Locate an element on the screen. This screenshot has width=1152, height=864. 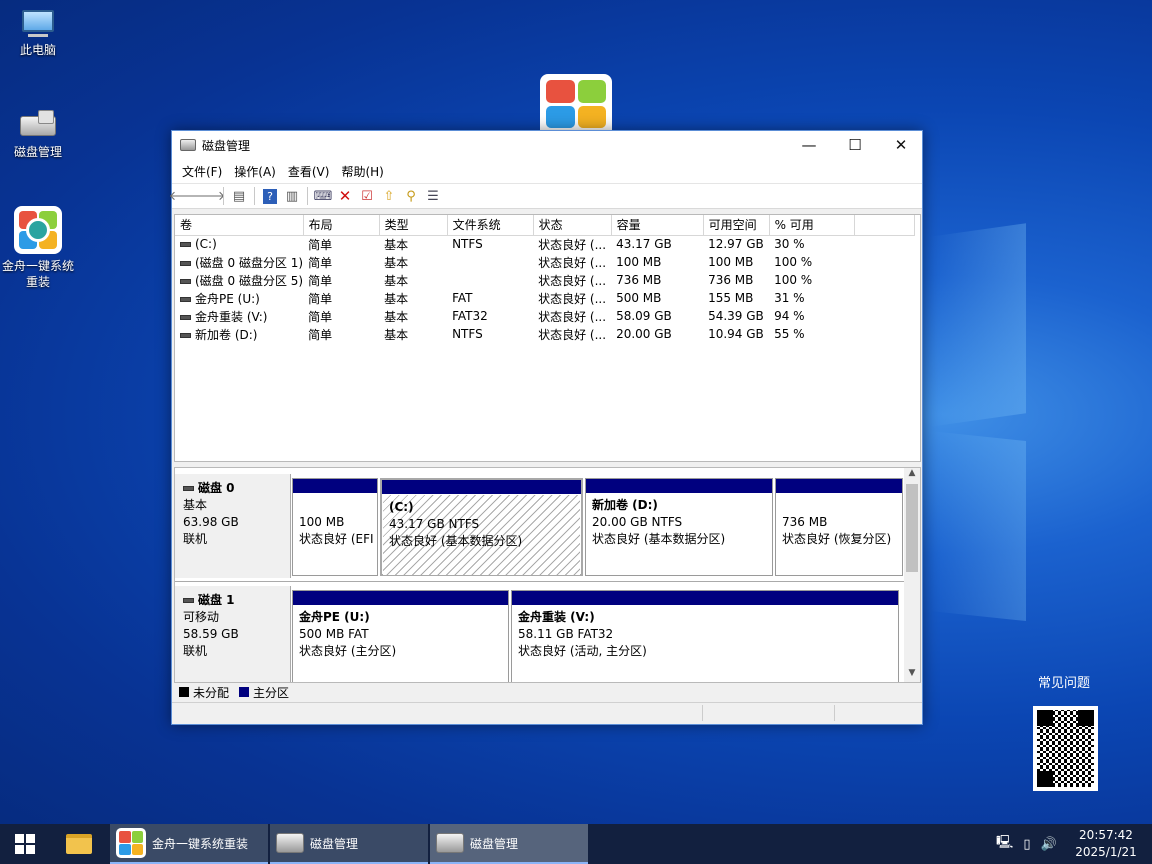
cell-capacity: 20.00 GB is located at coordinates (644, 334).